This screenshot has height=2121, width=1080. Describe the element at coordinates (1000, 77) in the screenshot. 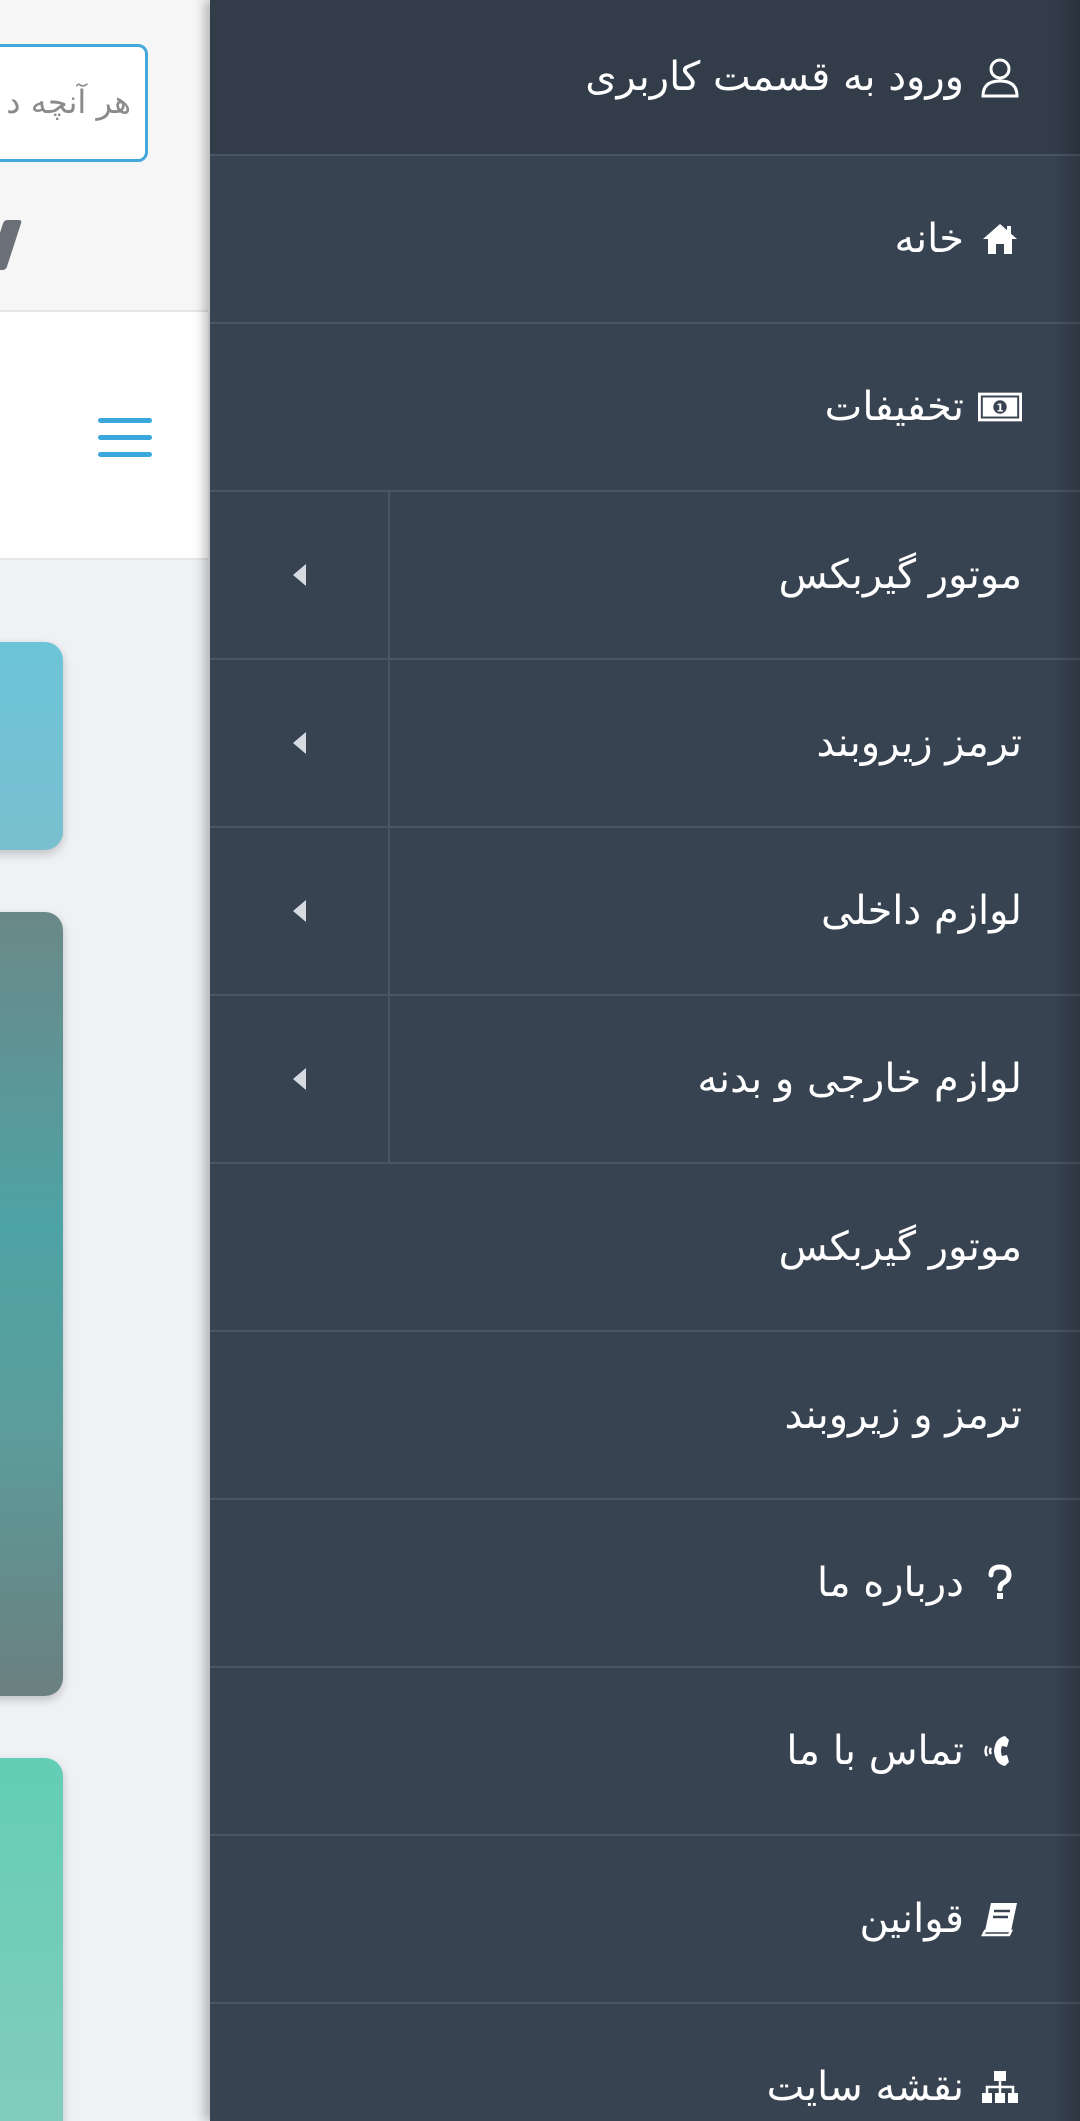

I see `user-icon` at that location.